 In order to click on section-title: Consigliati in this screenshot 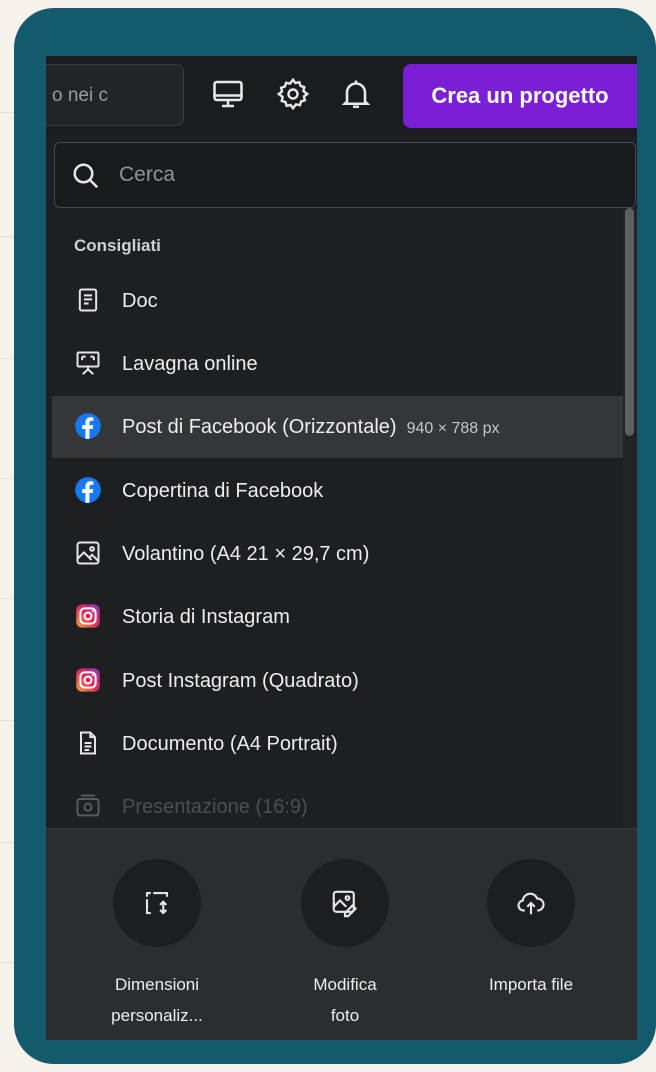, I will do `click(117, 245)`.